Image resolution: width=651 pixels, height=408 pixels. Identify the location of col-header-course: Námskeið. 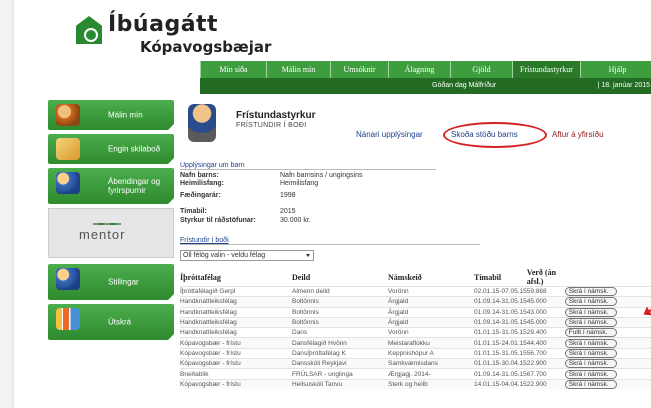
(431, 277).